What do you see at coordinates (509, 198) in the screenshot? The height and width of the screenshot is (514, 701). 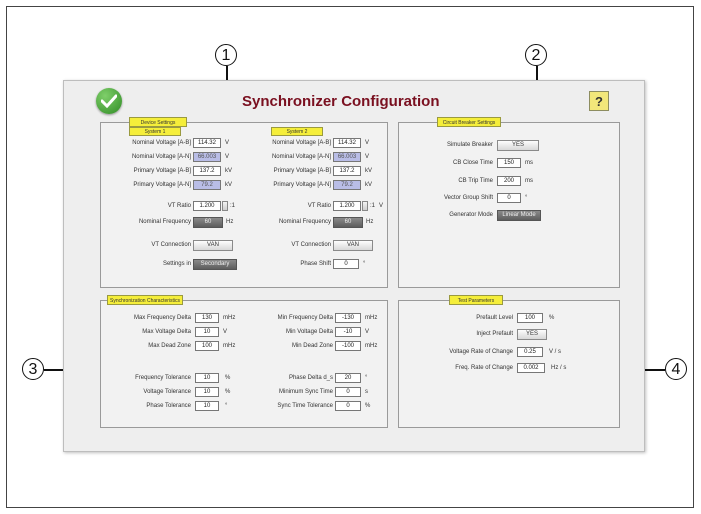 I see `vector-group-shift-field: 0` at bounding box center [509, 198].